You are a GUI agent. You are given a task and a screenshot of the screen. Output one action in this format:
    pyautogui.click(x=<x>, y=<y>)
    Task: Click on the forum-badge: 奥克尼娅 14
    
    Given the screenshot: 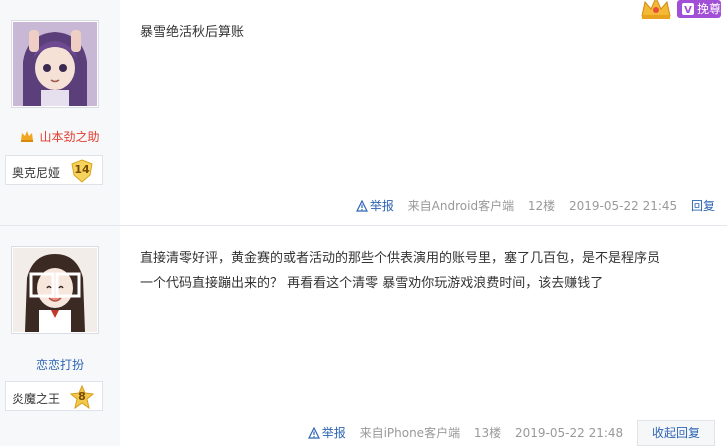 What is the action you would take?
    pyautogui.click(x=54, y=170)
    